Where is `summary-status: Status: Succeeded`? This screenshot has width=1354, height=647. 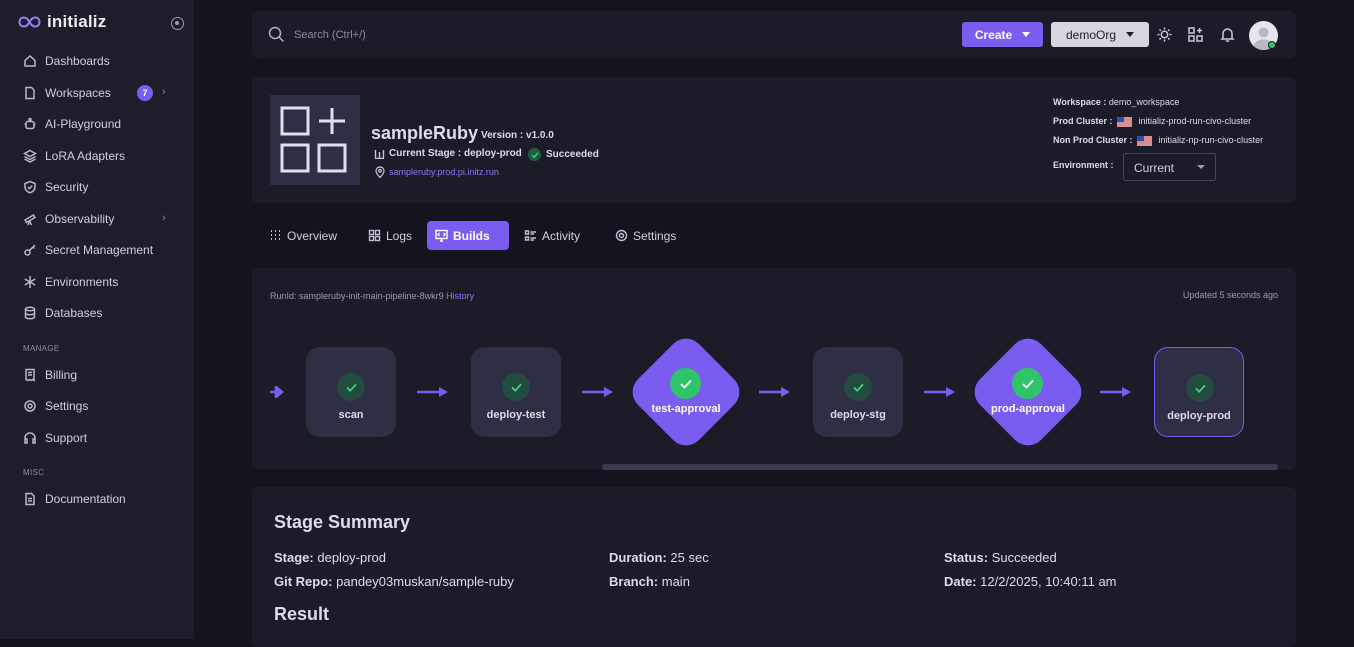
summary-status: Status: Succeeded is located at coordinates (1000, 557).